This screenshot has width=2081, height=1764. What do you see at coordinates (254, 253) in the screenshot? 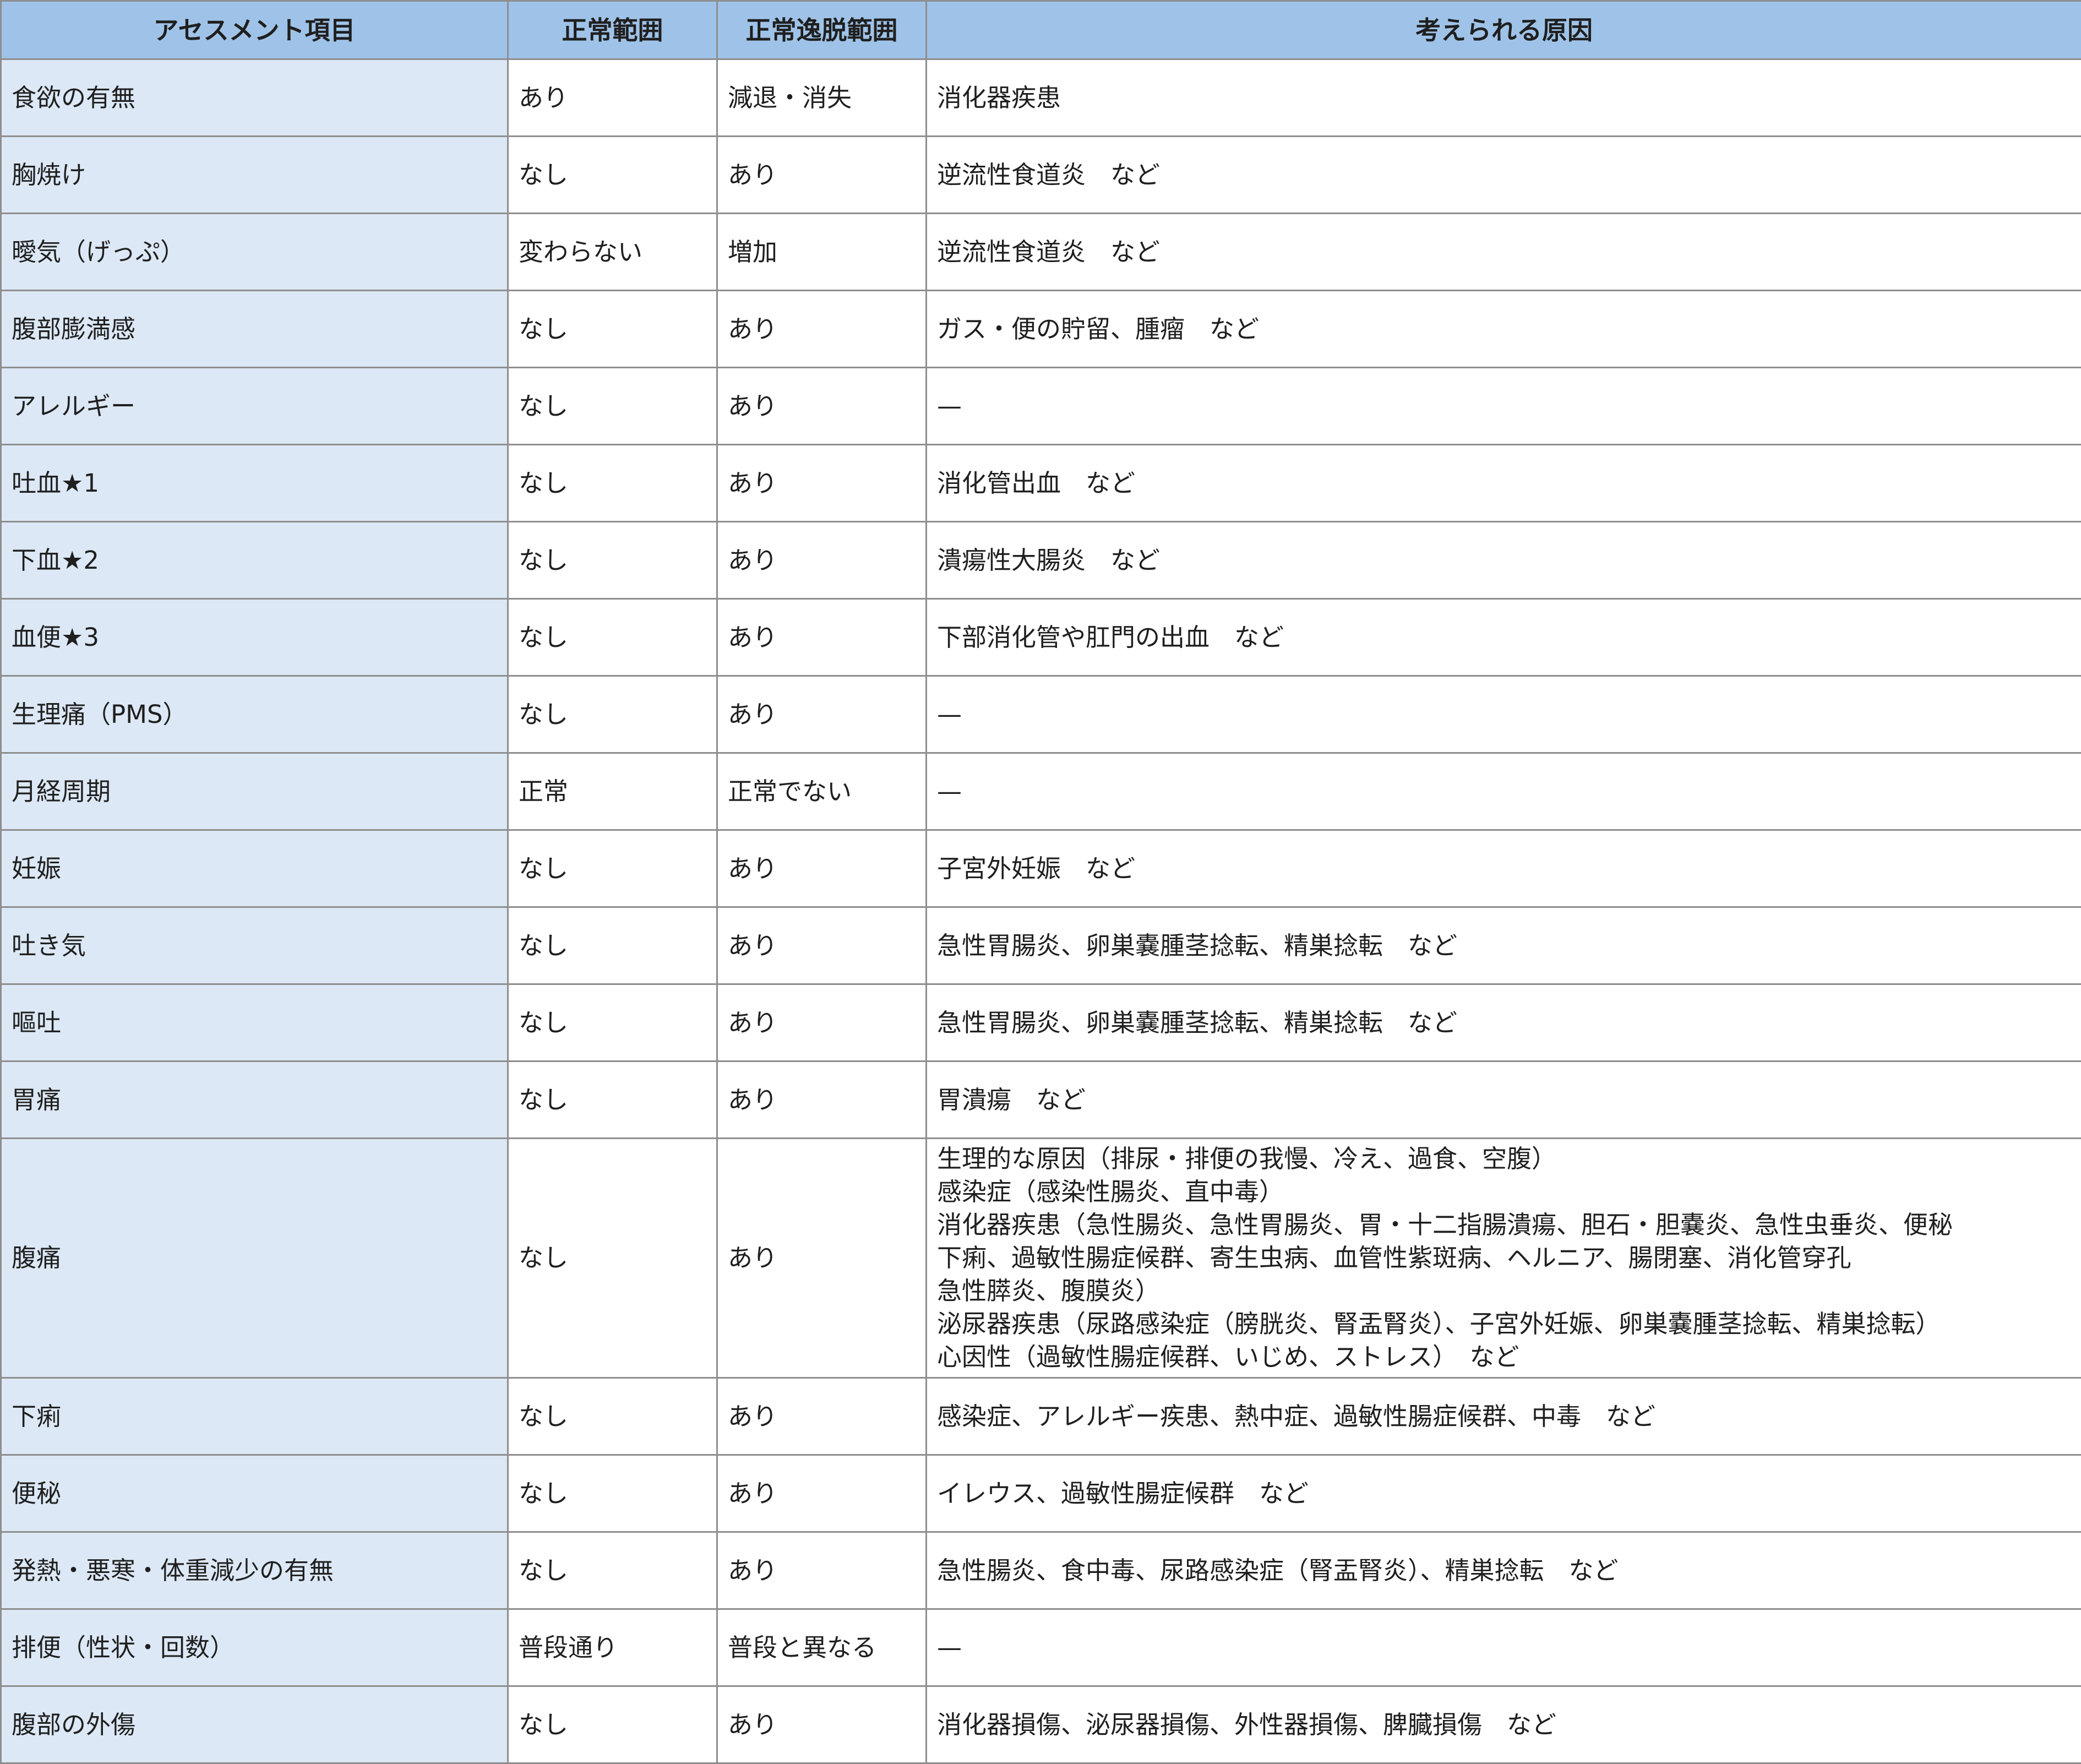
I see `assessment-item-cell: 曖気（げっぷ）` at bounding box center [254, 253].